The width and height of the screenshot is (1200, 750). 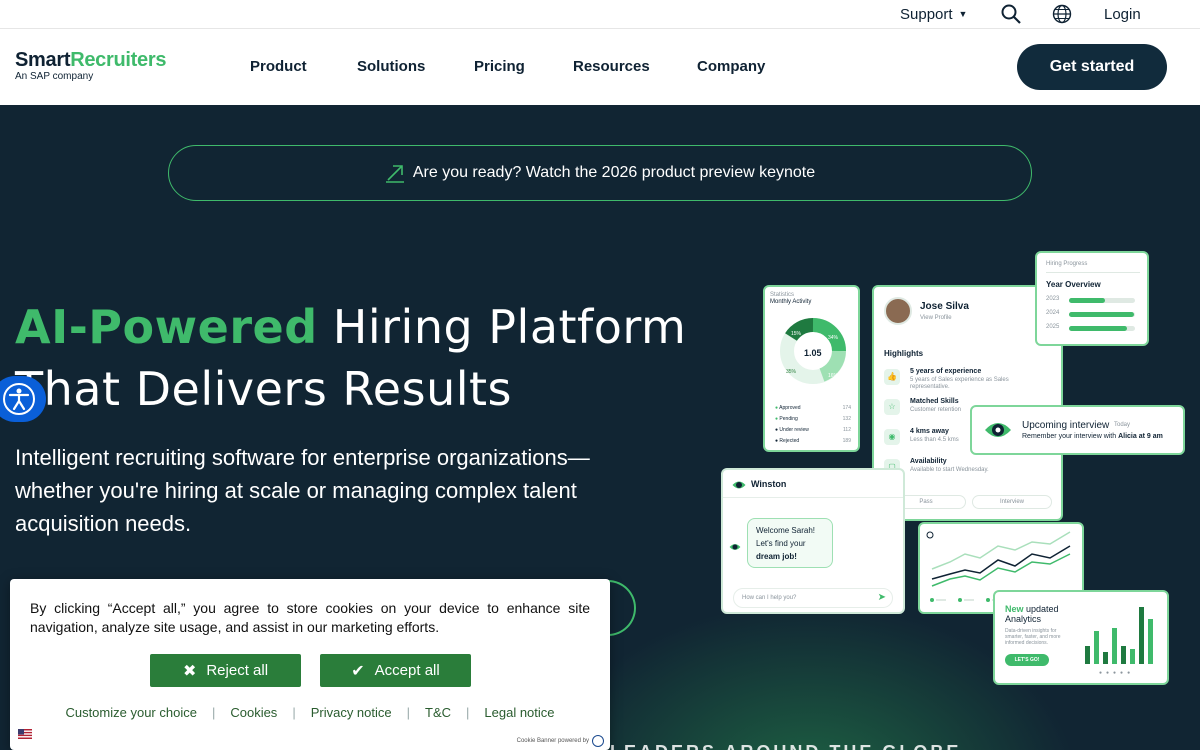 I want to click on logo-tagline: An SAP company, so click(x=54, y=76).